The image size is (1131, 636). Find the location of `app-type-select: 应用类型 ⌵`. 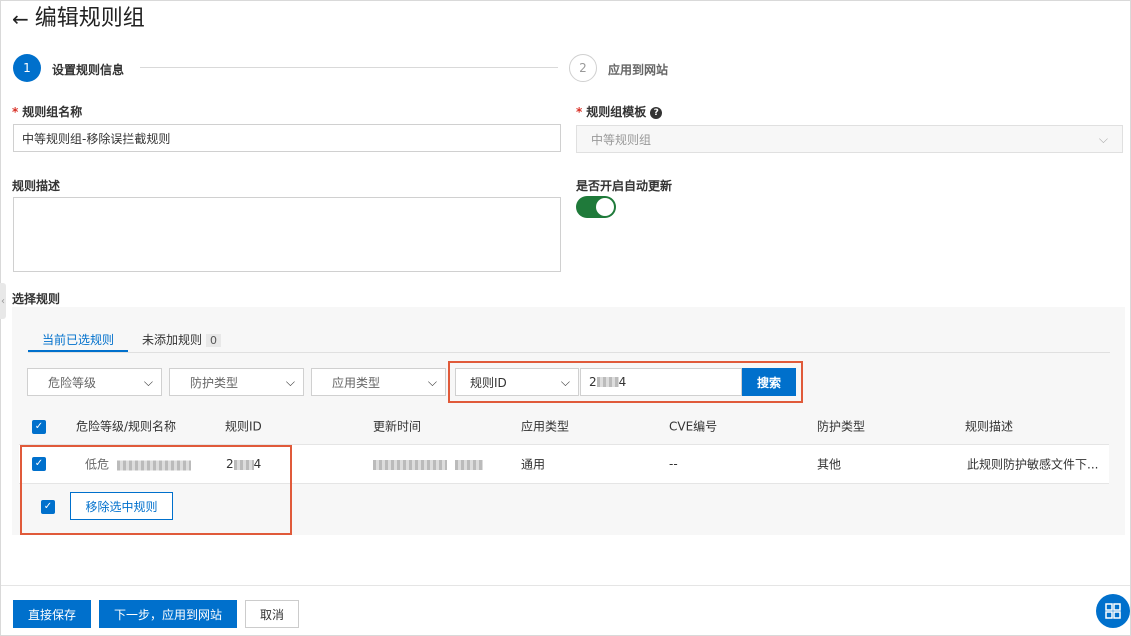

app-type-select: 应用类型 ⌵ is located at coordinates (378, 382).